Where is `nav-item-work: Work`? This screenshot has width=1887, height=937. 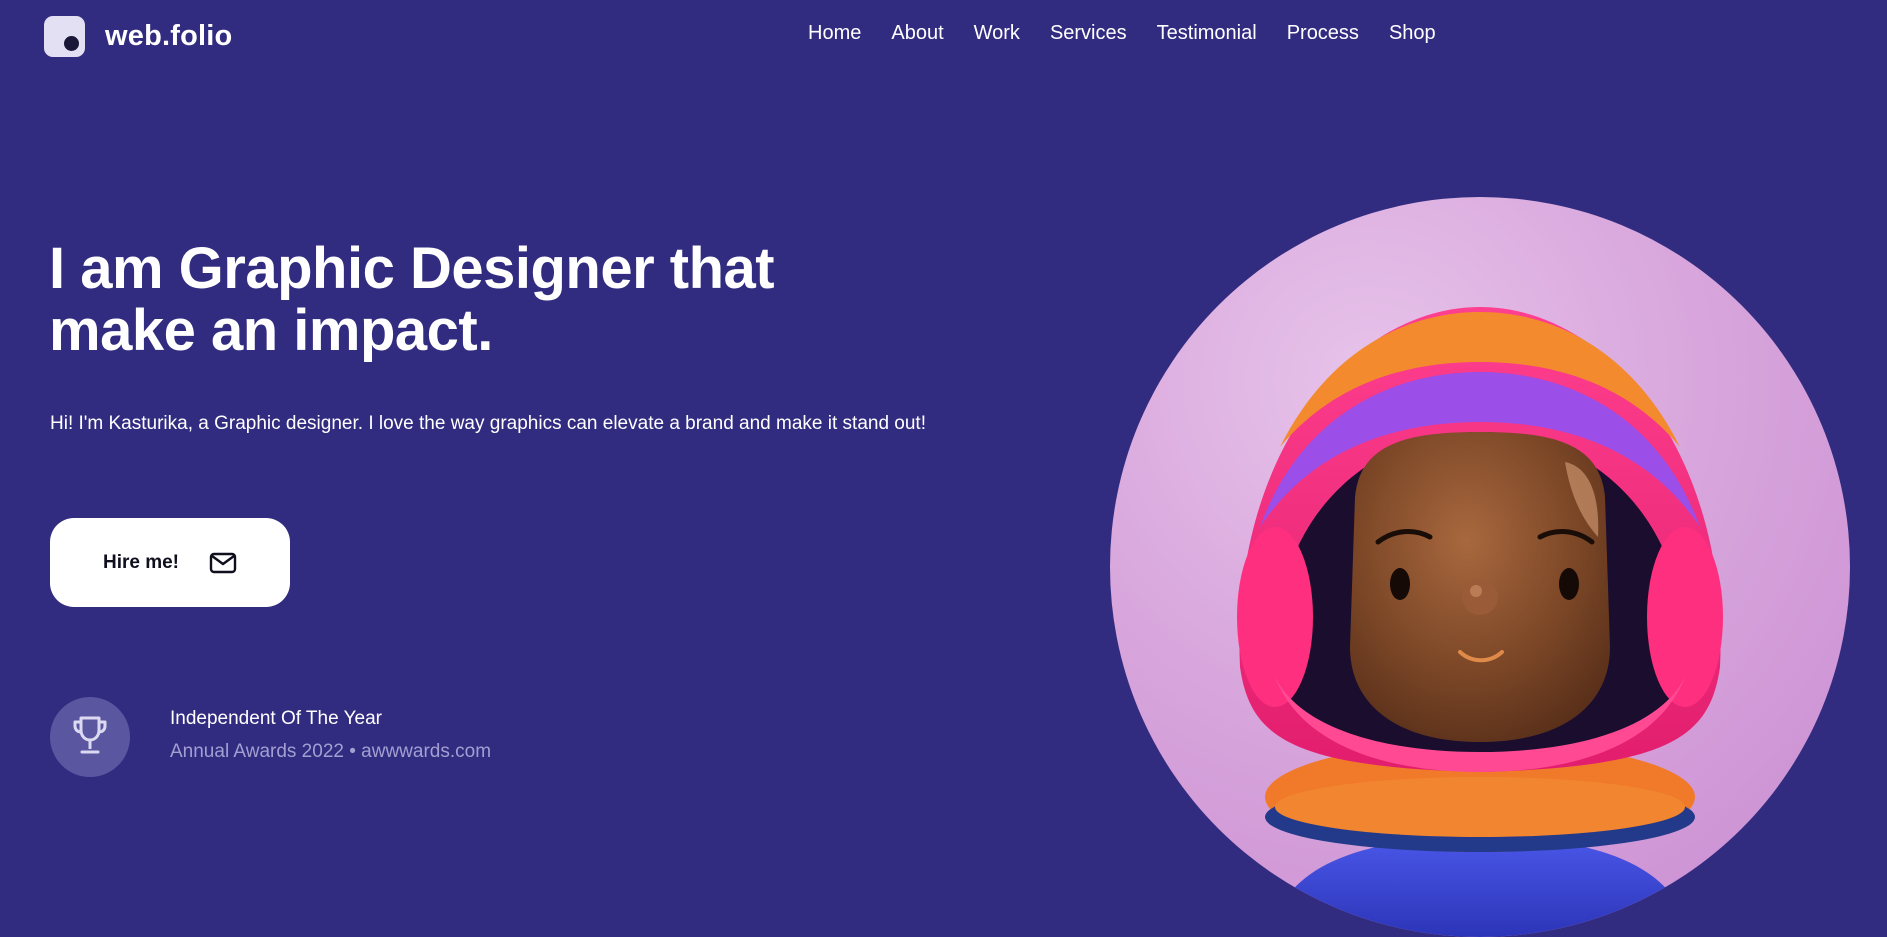
nav-item-work: Work is located at coordinates (997, 33).